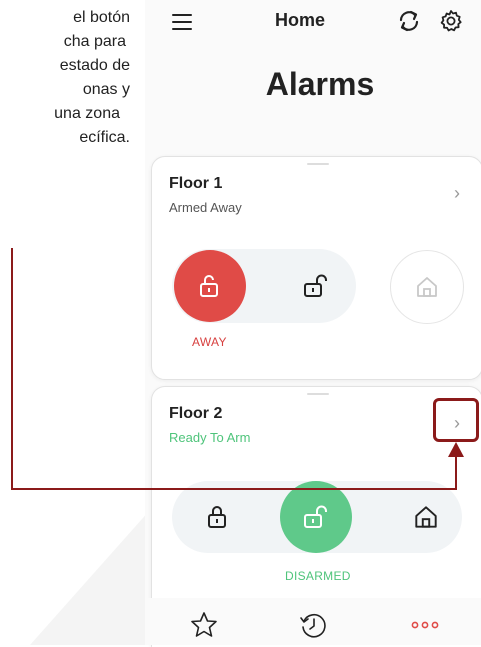  Describe the element at coordinates (196, 183) in the screenshot. I see `zone-name: Floor 1` at that location.